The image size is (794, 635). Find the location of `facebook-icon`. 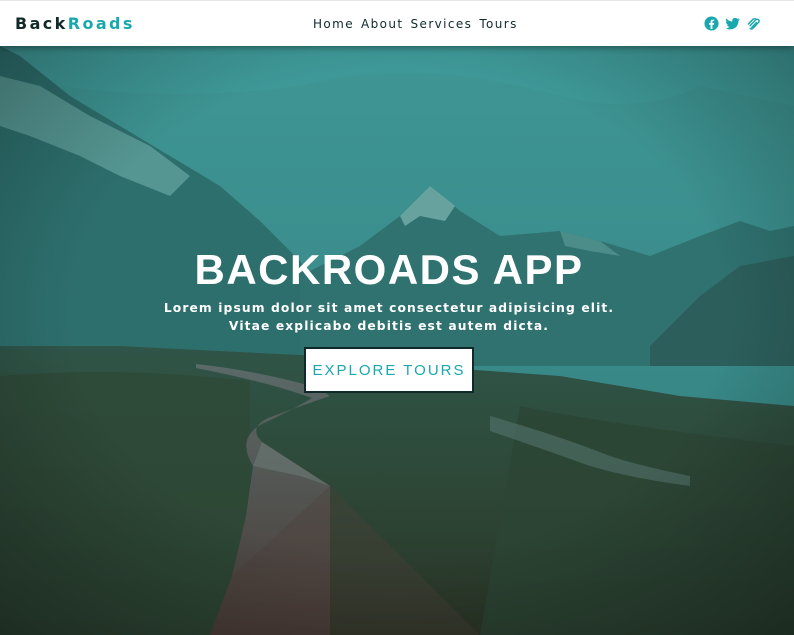

facebook-icon is located at coordinates (711, 23).